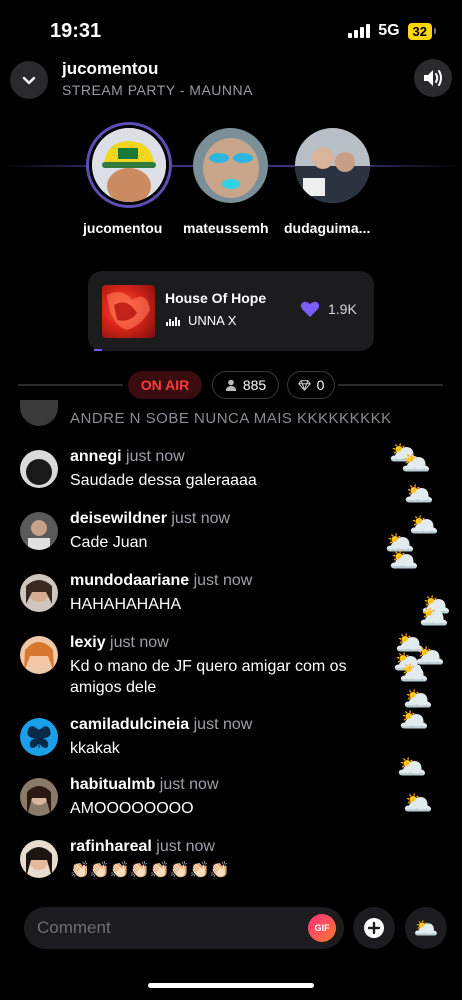 The image size is (462, 1000). I want to click on guest-name: mateussemh, so click(226, 228).